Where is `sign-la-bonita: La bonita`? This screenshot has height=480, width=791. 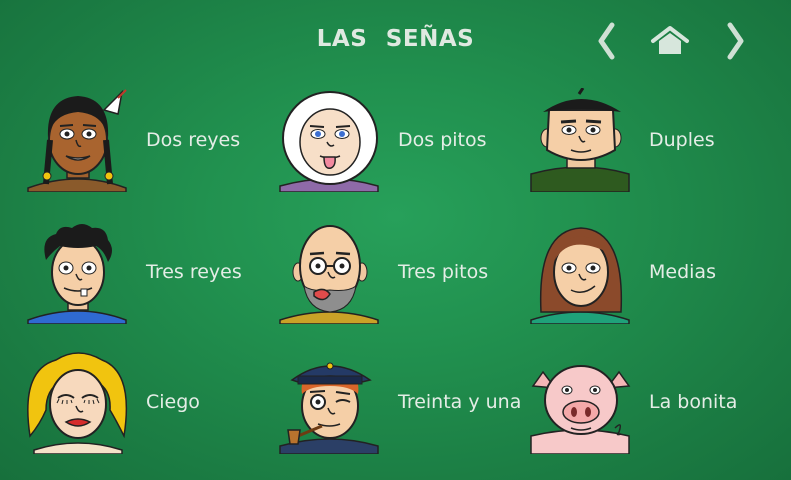
sign-la-bonita: La bonita is located at coordinates (654, 402).